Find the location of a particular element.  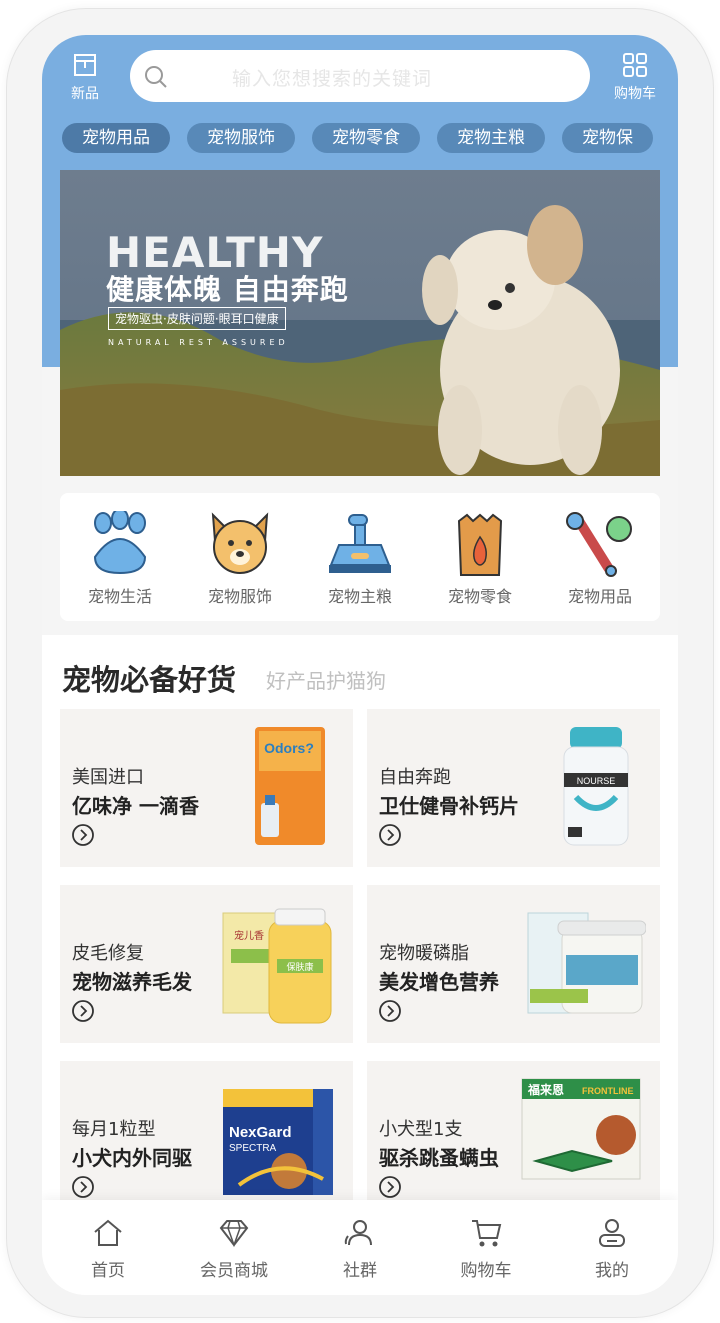

product-card: 美国进口 亿味净 一滴香 Odors? is located at coordinates (206, 788).